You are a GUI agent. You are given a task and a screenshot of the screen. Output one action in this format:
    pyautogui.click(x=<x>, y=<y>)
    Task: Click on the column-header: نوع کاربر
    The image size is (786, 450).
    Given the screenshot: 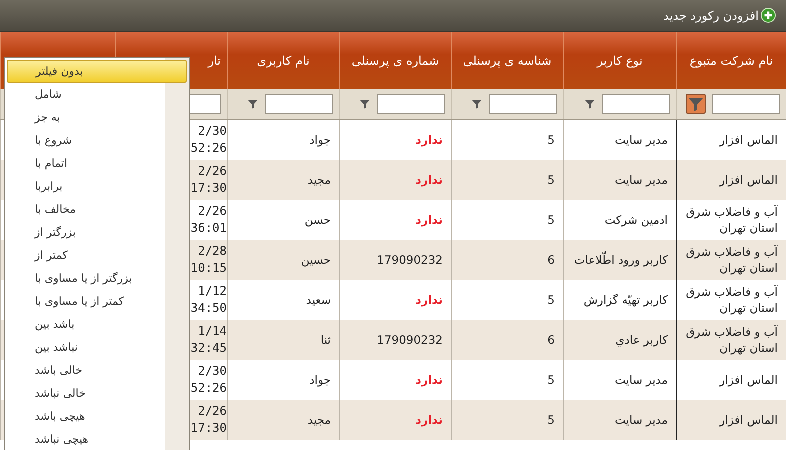 What is the action you would take?
    pyautogui.click(x=619, y=60)
    